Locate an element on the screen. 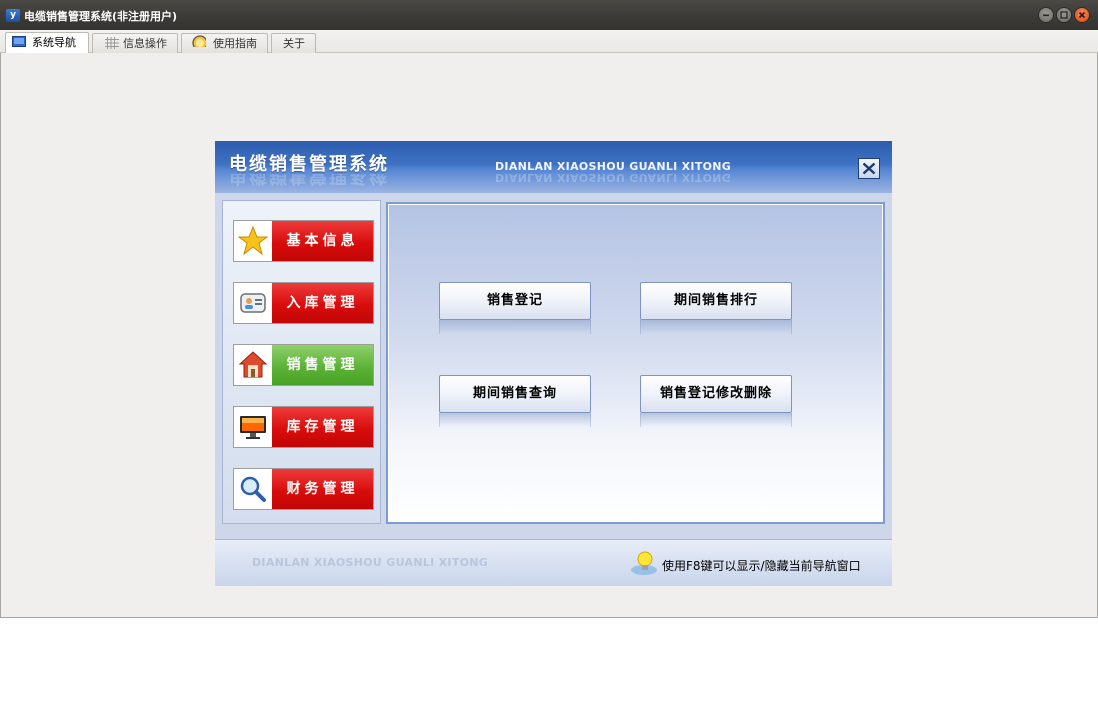 The height and width of the screenshot is (713, 1098). tab-user-guide: 使用指南 is located at coordinates (224, 43).